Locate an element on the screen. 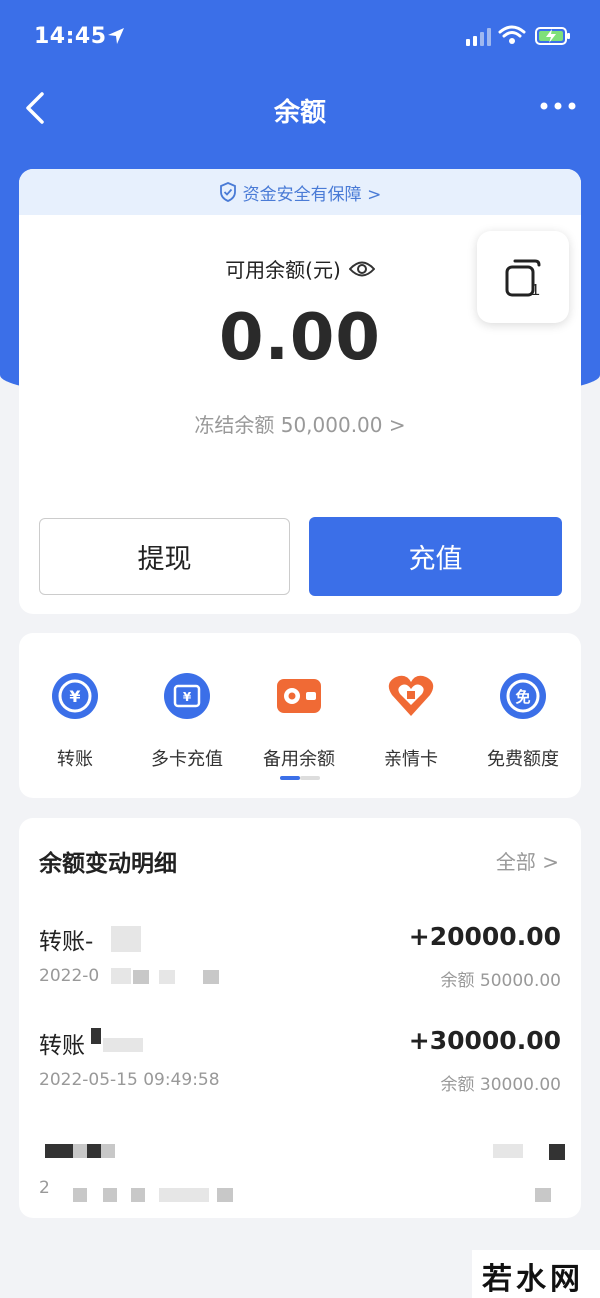 The image size is (600, 1298). history-row: 2 is located at coordinates (300, 1169).